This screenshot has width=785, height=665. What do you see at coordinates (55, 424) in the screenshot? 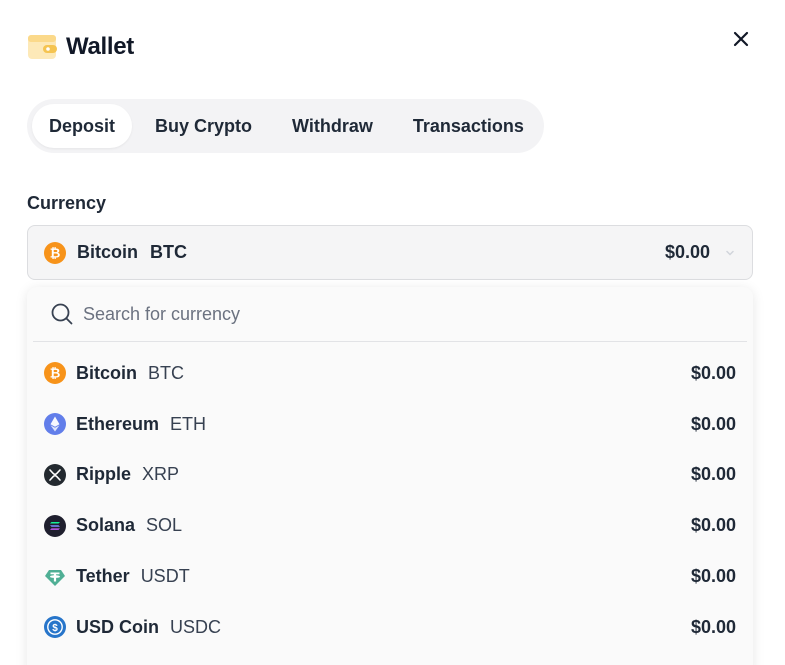
I see `ethereum-icon` at bounding box center [55, 424].